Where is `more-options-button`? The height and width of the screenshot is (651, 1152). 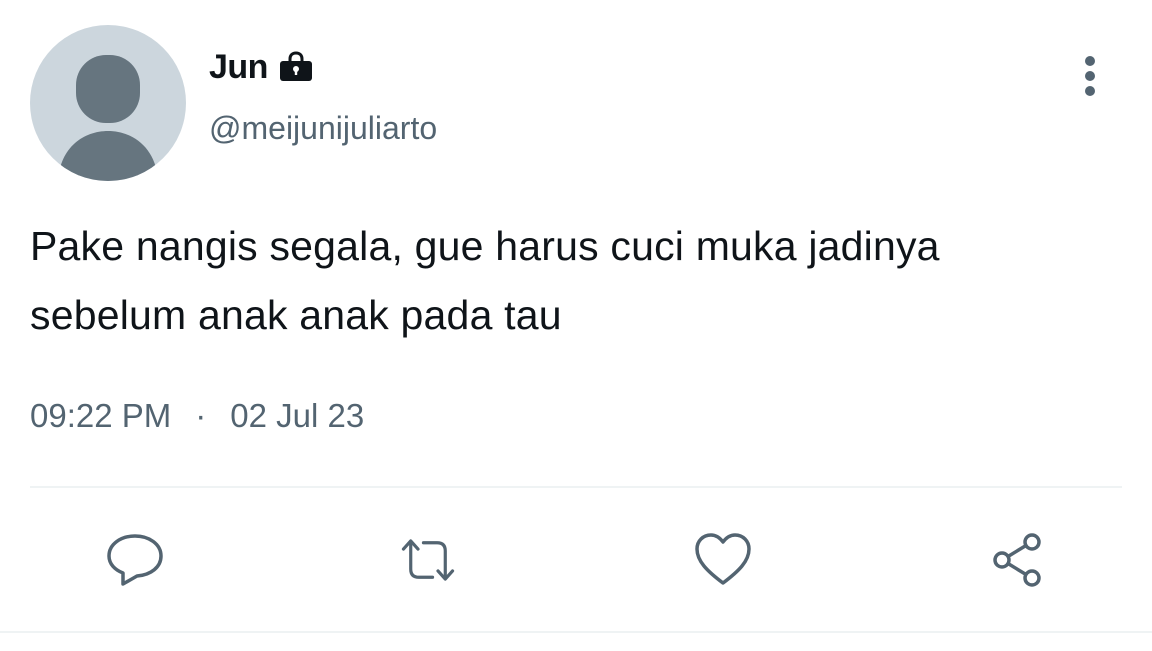 more-options-button is located at coordinates (1090, 76).